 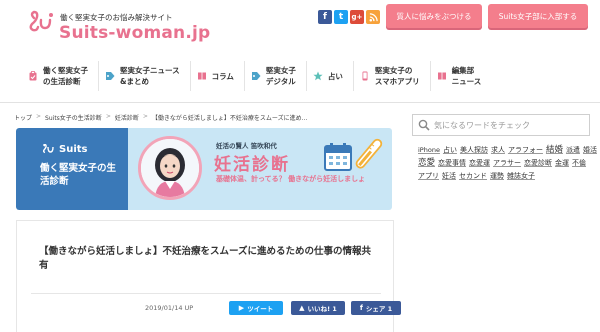 What do you see at coordinates (452, 163) in the screenshot?
I see `tag-link: 恋愛事情` at bounding box center [452, 163].